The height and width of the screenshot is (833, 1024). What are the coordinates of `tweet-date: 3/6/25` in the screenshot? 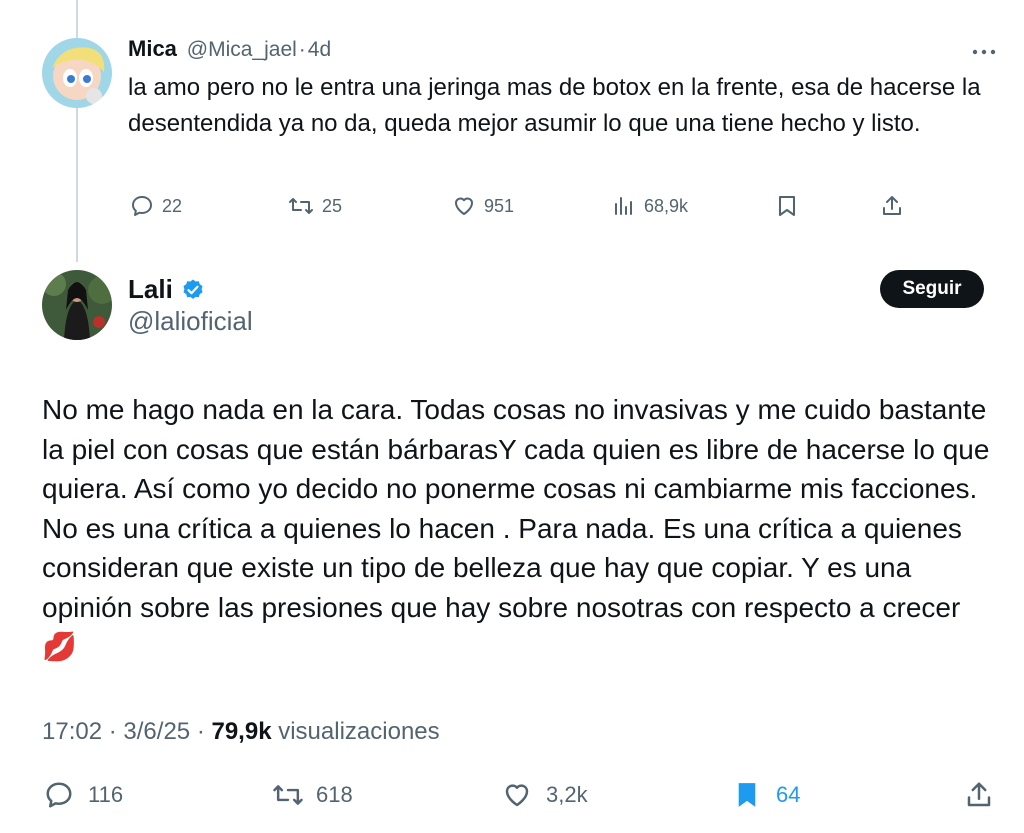 It's located at (156, 731).